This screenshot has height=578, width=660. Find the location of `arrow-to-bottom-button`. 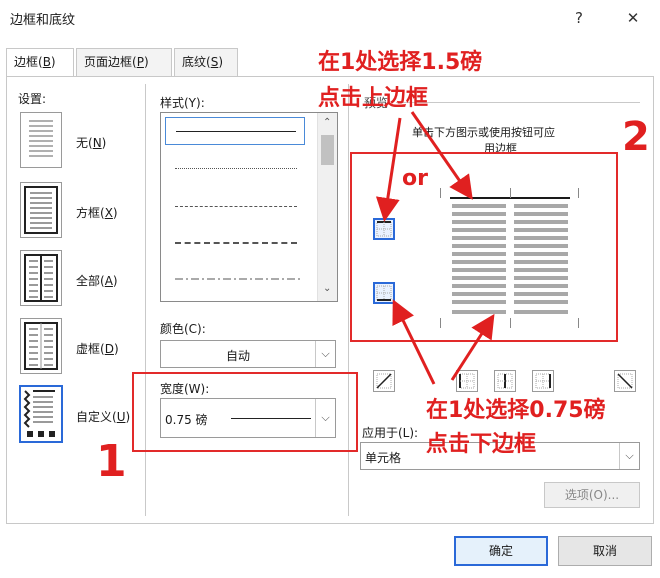

arrow-to-bottom-button is located at coordinates (414, 342).